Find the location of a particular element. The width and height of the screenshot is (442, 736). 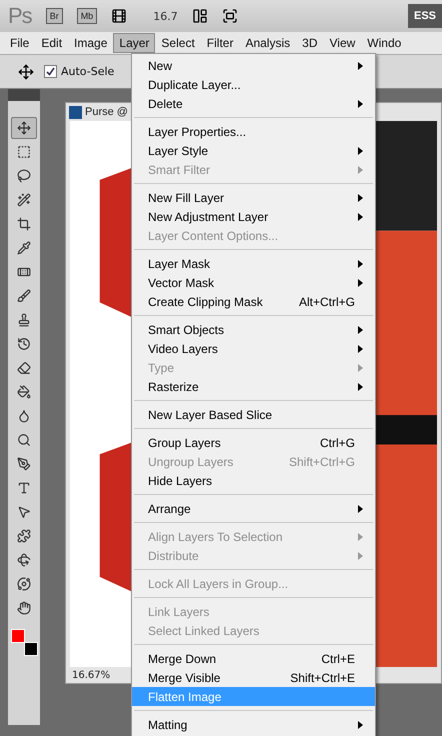

menu-title: Layer is located at coordinates (134, 43).